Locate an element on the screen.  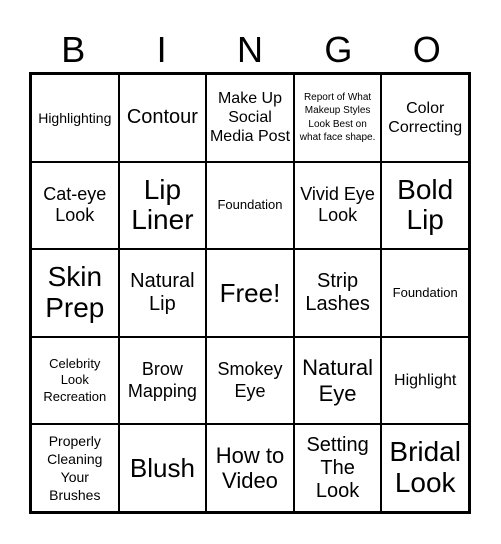
bingo-cell: How to Video is located at coordinates (250, 468).